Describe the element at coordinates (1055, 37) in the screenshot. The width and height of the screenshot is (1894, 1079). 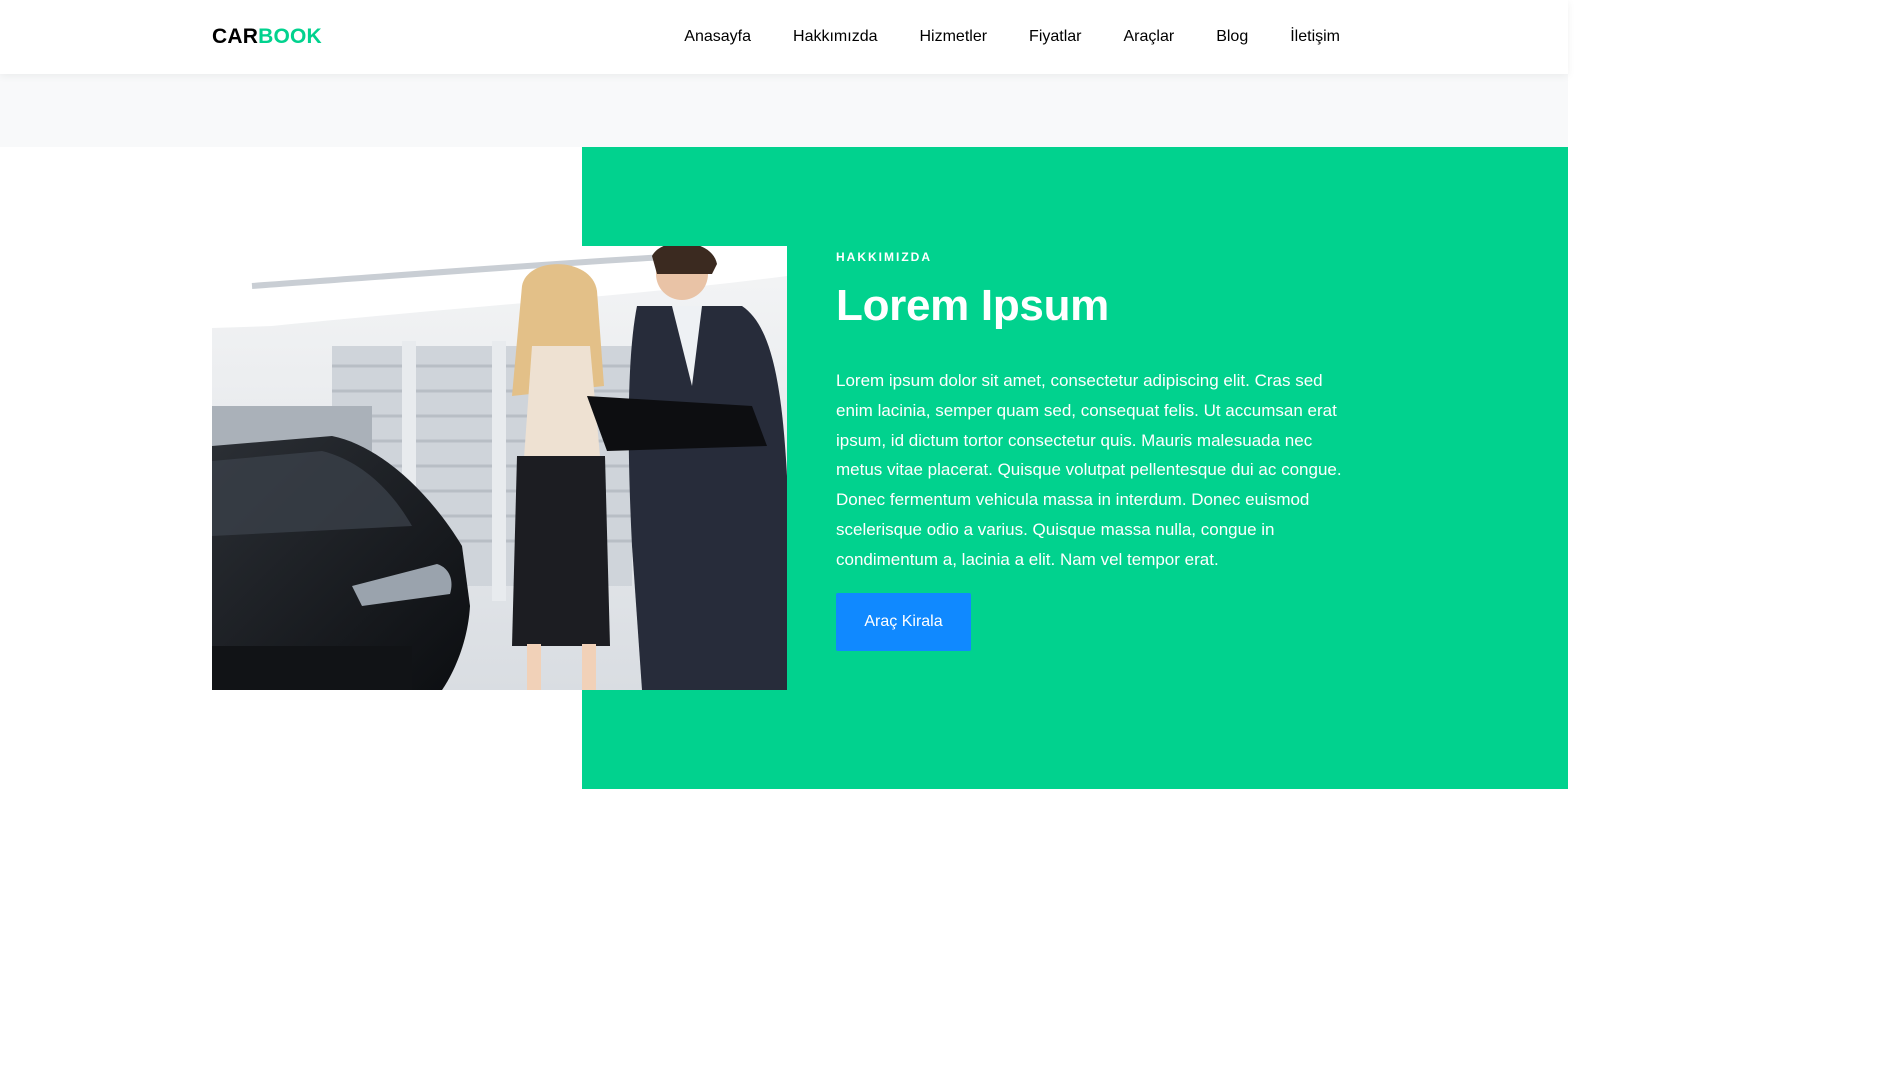
I see `nav-item-fiyatlar: Fiyatlar` at that location.